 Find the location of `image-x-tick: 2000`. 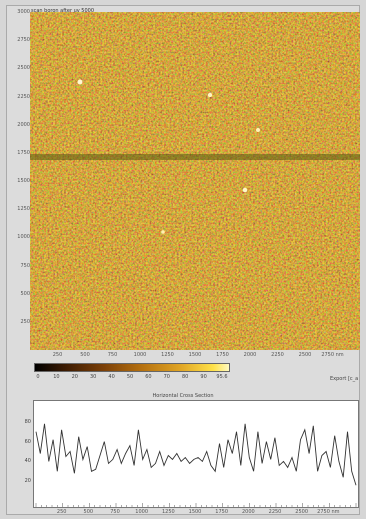

image-x-tick: 2000 is located at coordinates (250, 355).